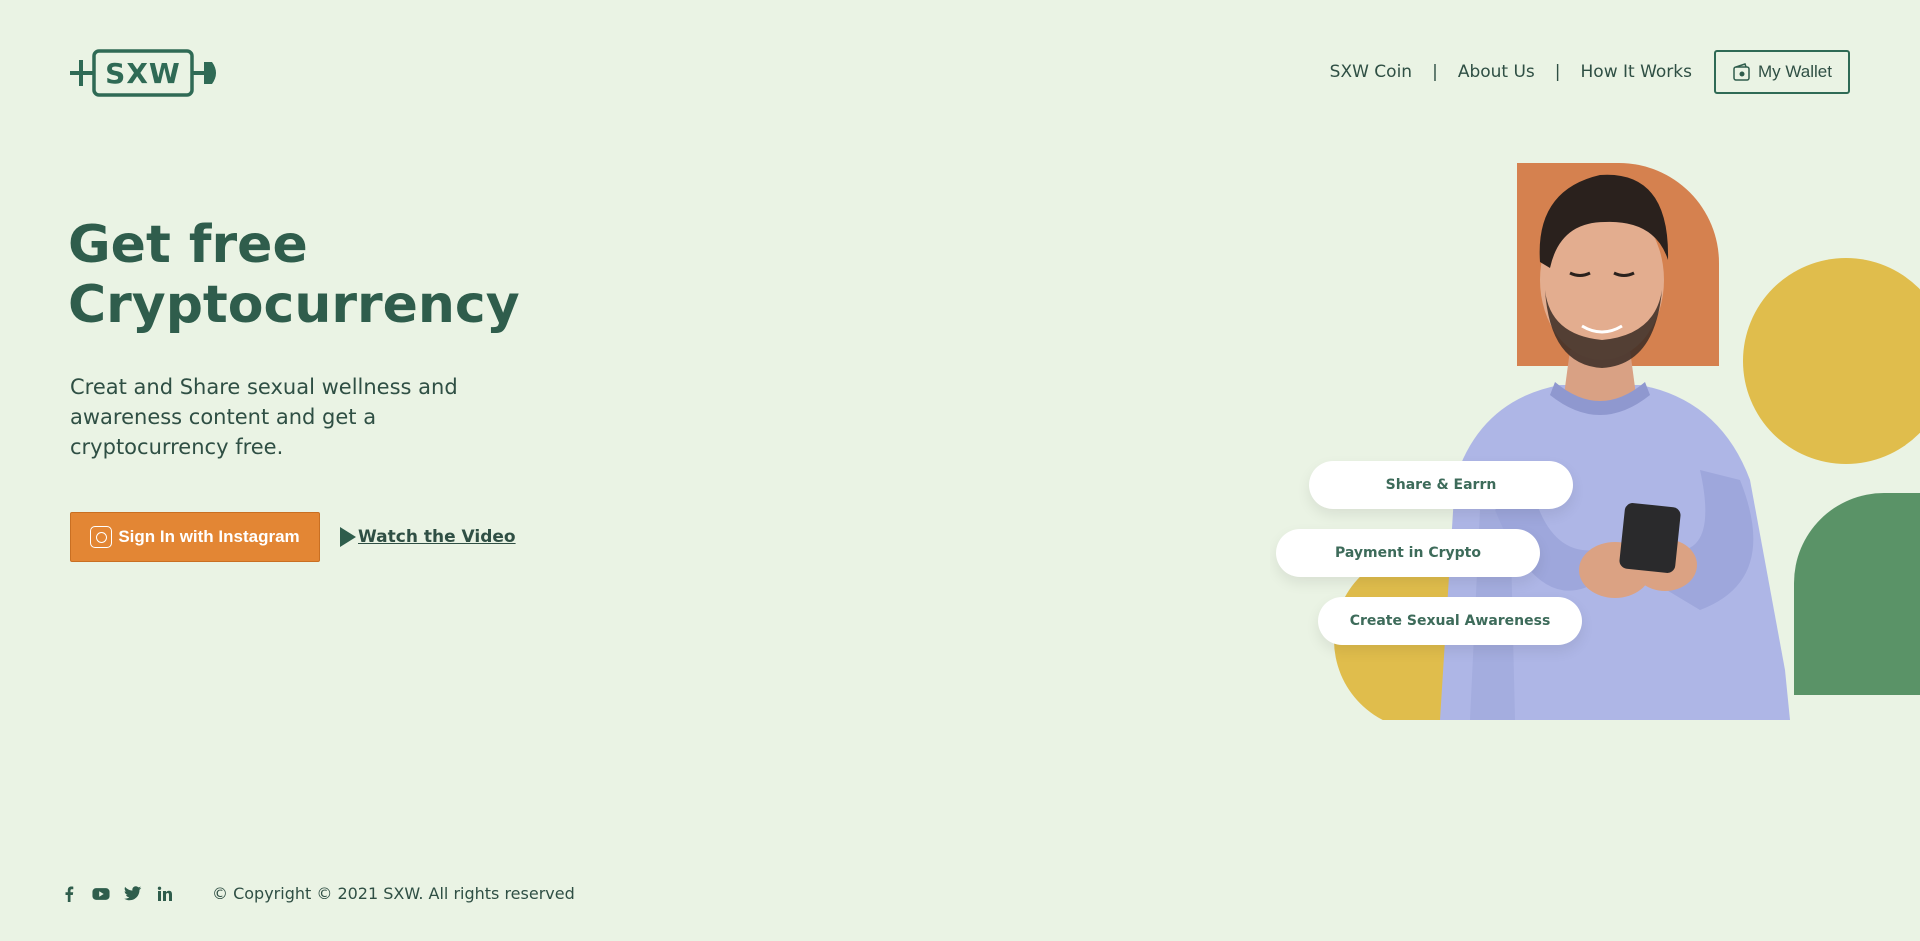  Describe the element at coordinates (69, 894) in the screenshot. I see `facebook-icon` at that location.